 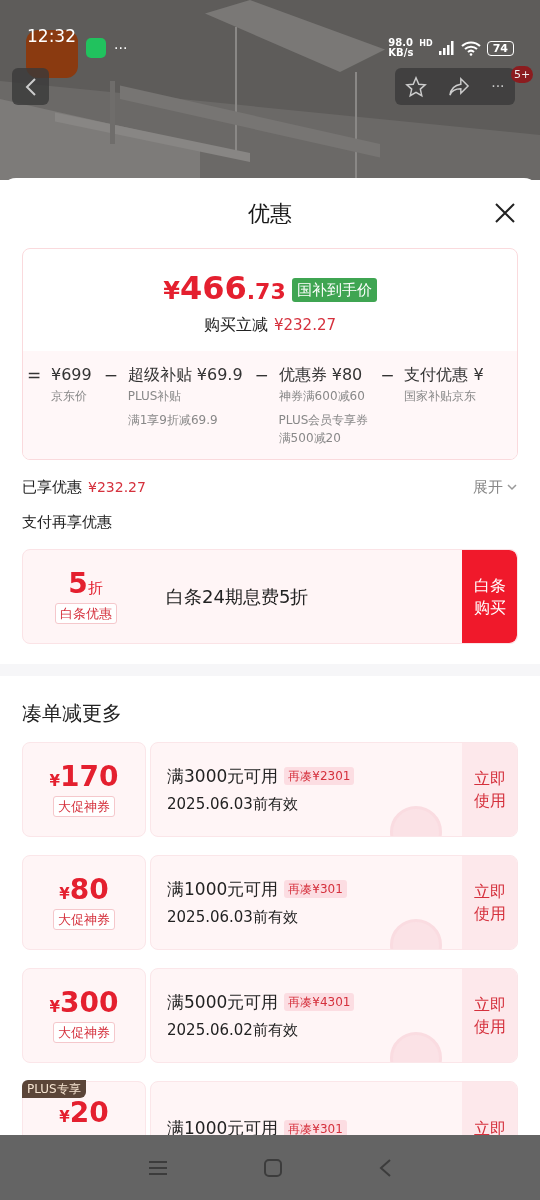 What do you see at coordinates (236, 325) in the screenshot?
I see `saving-label: 购买立减` at bounding box center [236, 325].